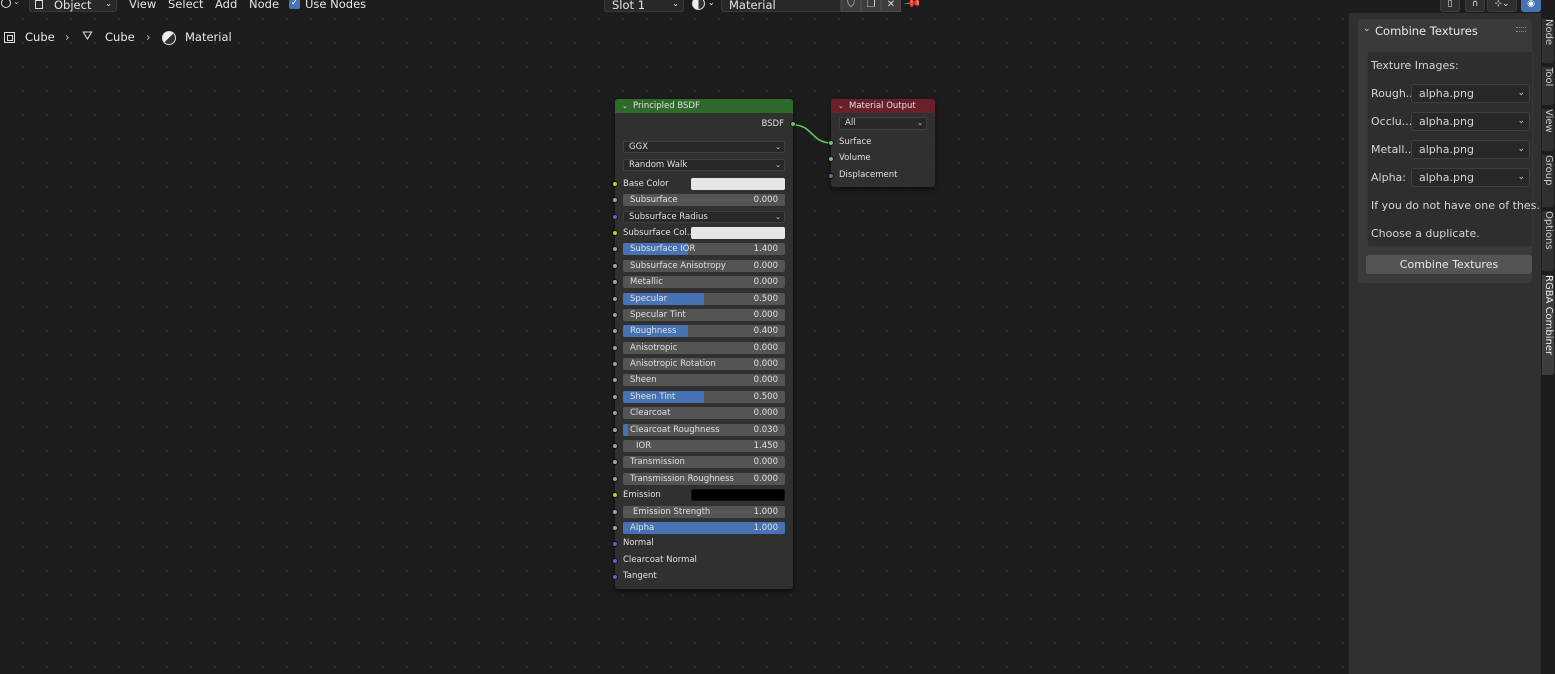 The width and height of the screenshot is (1555, 674). What do you see at coordinates (781, 6) in the screenshot?
I see `material-name-field: Material` at bounding box center [781, 6].